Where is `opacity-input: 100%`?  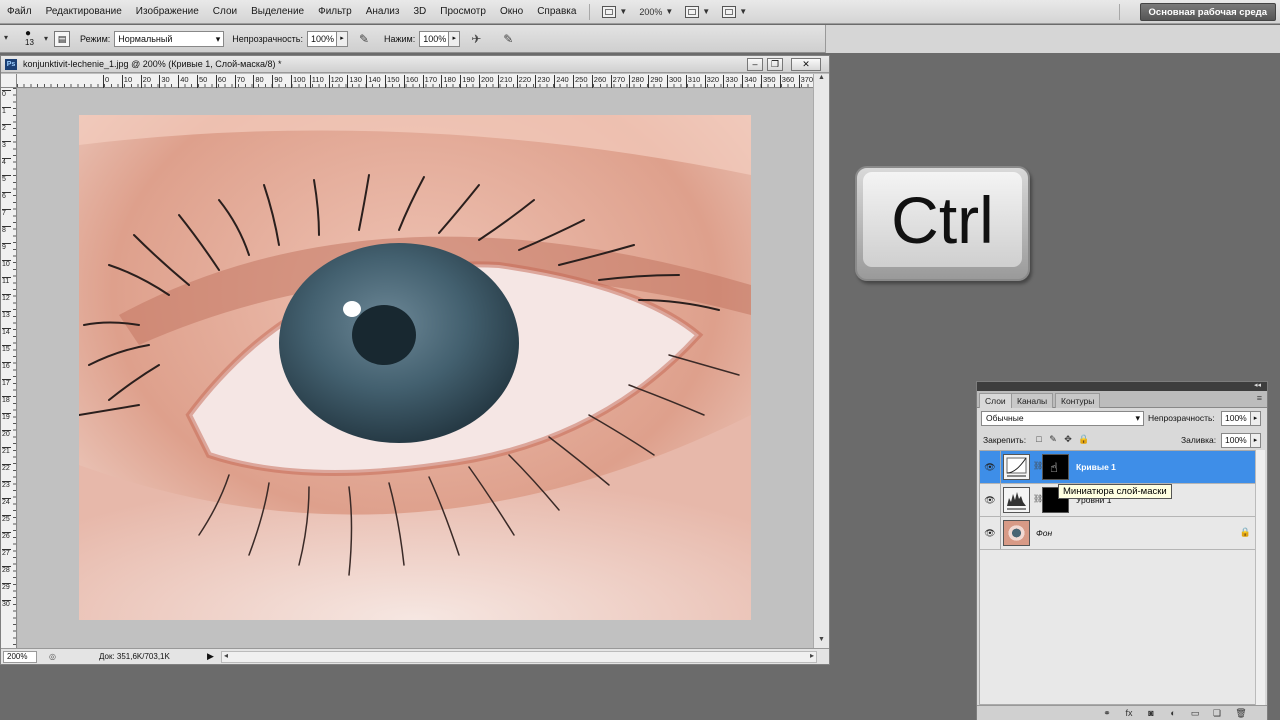 opacity-input: 100% is located at coordinates (321, 38).